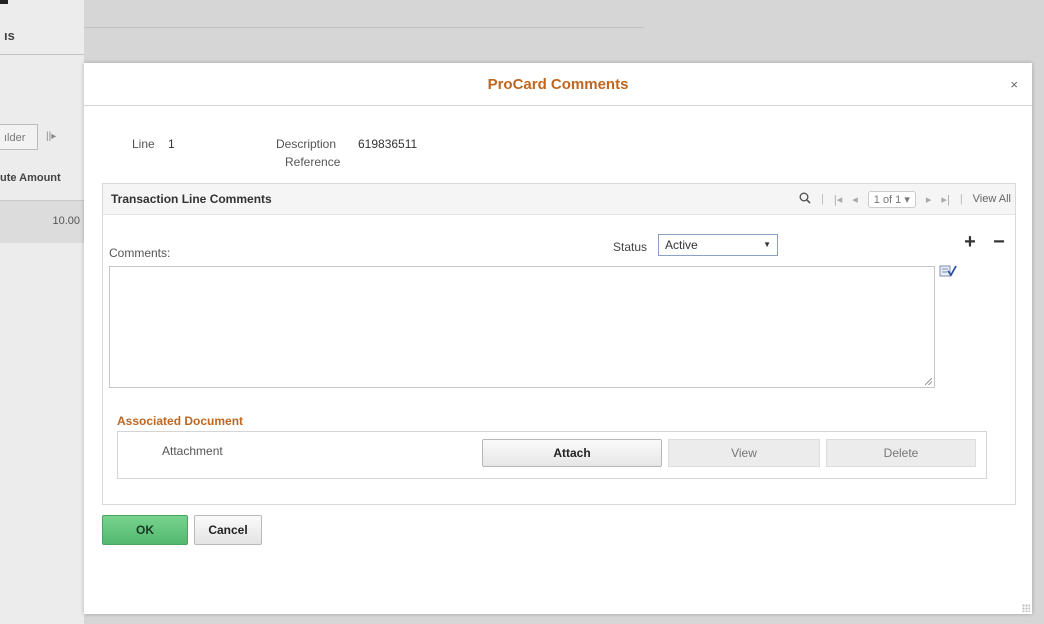 Image resolution: width=1044 pixels, height=624 pixels. Describe the element at coordinates (999, 243) in the screenshot. I see `delete-row-icon: −` at that location.